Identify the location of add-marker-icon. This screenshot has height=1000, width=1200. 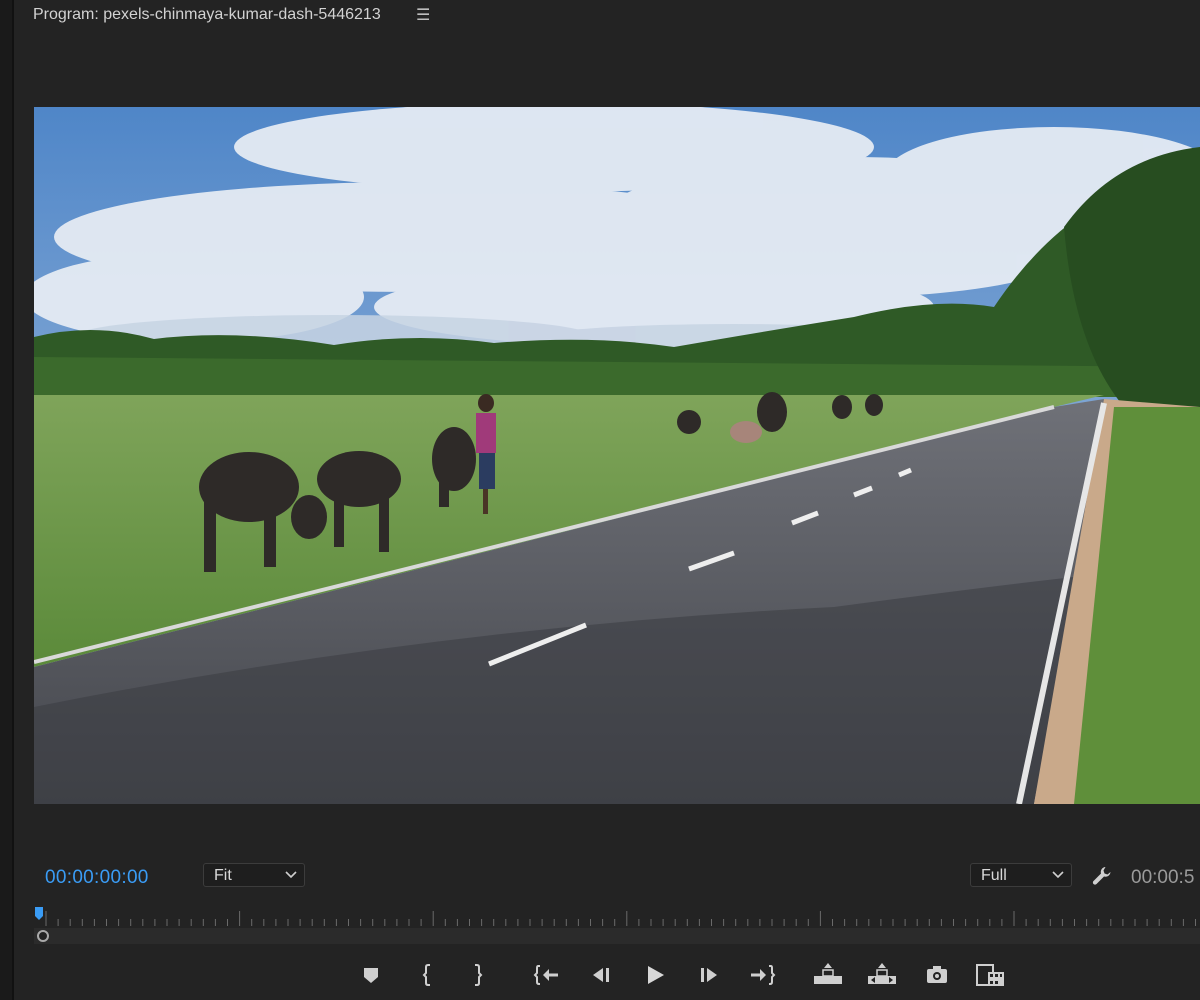
(371, 975).